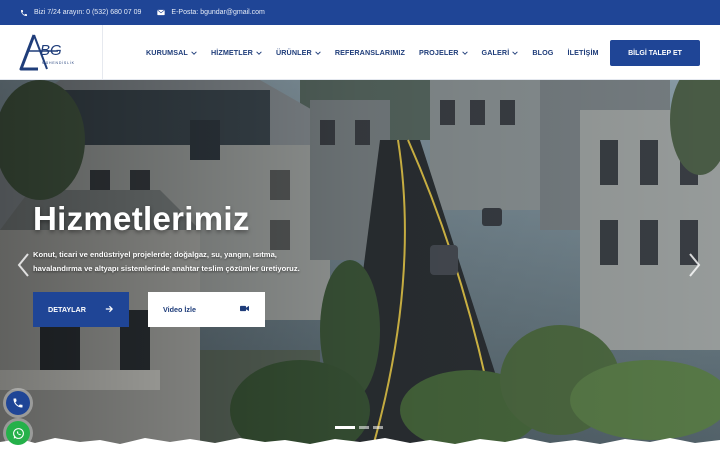 The height and width of the screenshot is (450, 720). Describe the element at coordinates (161, 12) in the screenshot. I see `mail-icon` at that location.